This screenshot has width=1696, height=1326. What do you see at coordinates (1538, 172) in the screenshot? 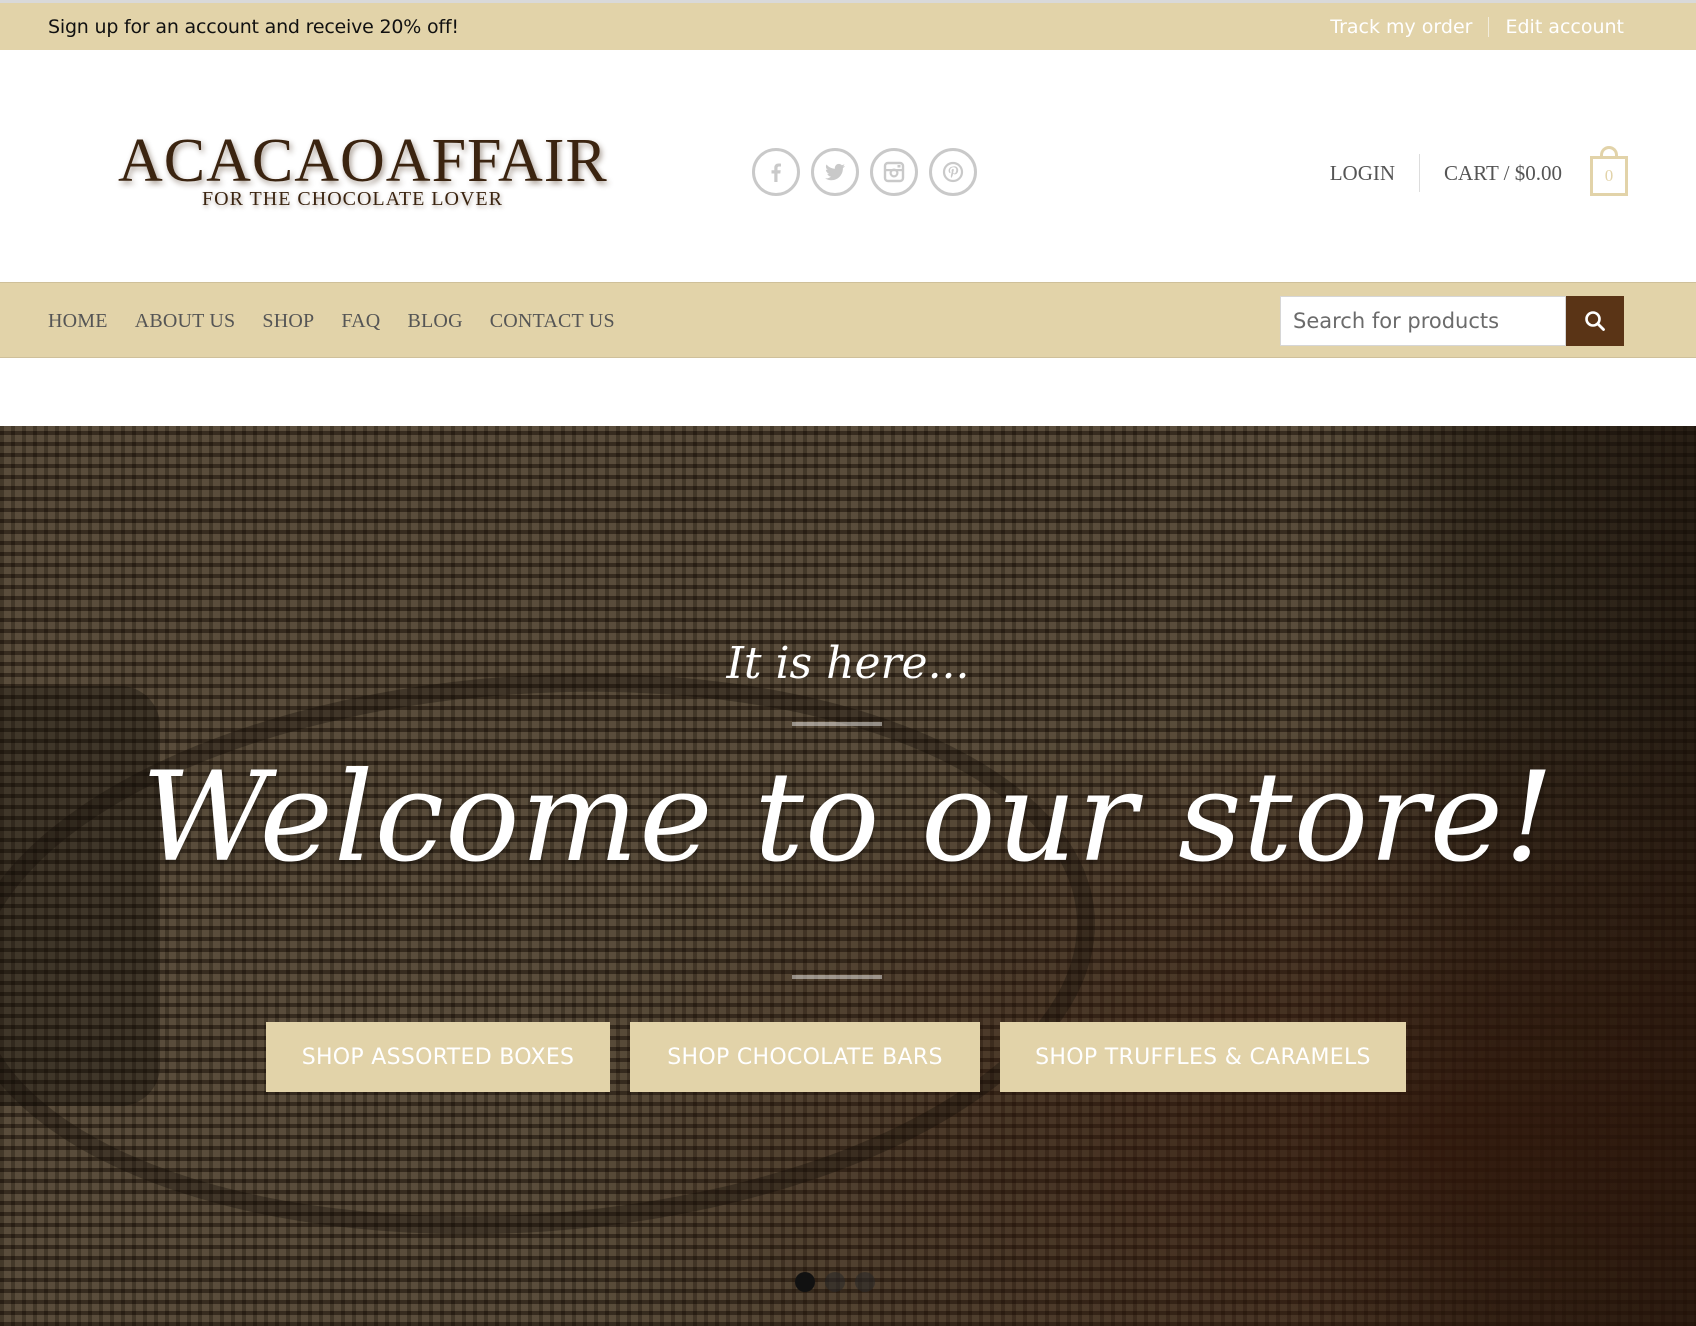
I see `cart-total: $0.00` at bounding box center [1538, 172].